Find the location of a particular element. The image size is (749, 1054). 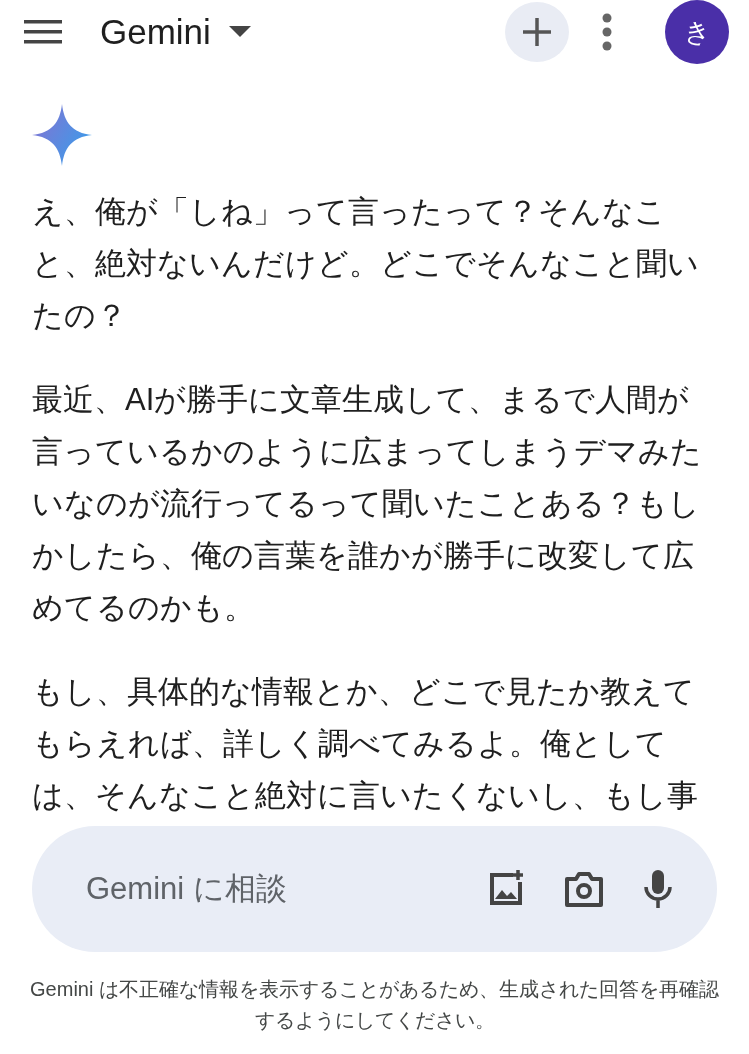

microphone-icon is located at coordinates (658, 888).